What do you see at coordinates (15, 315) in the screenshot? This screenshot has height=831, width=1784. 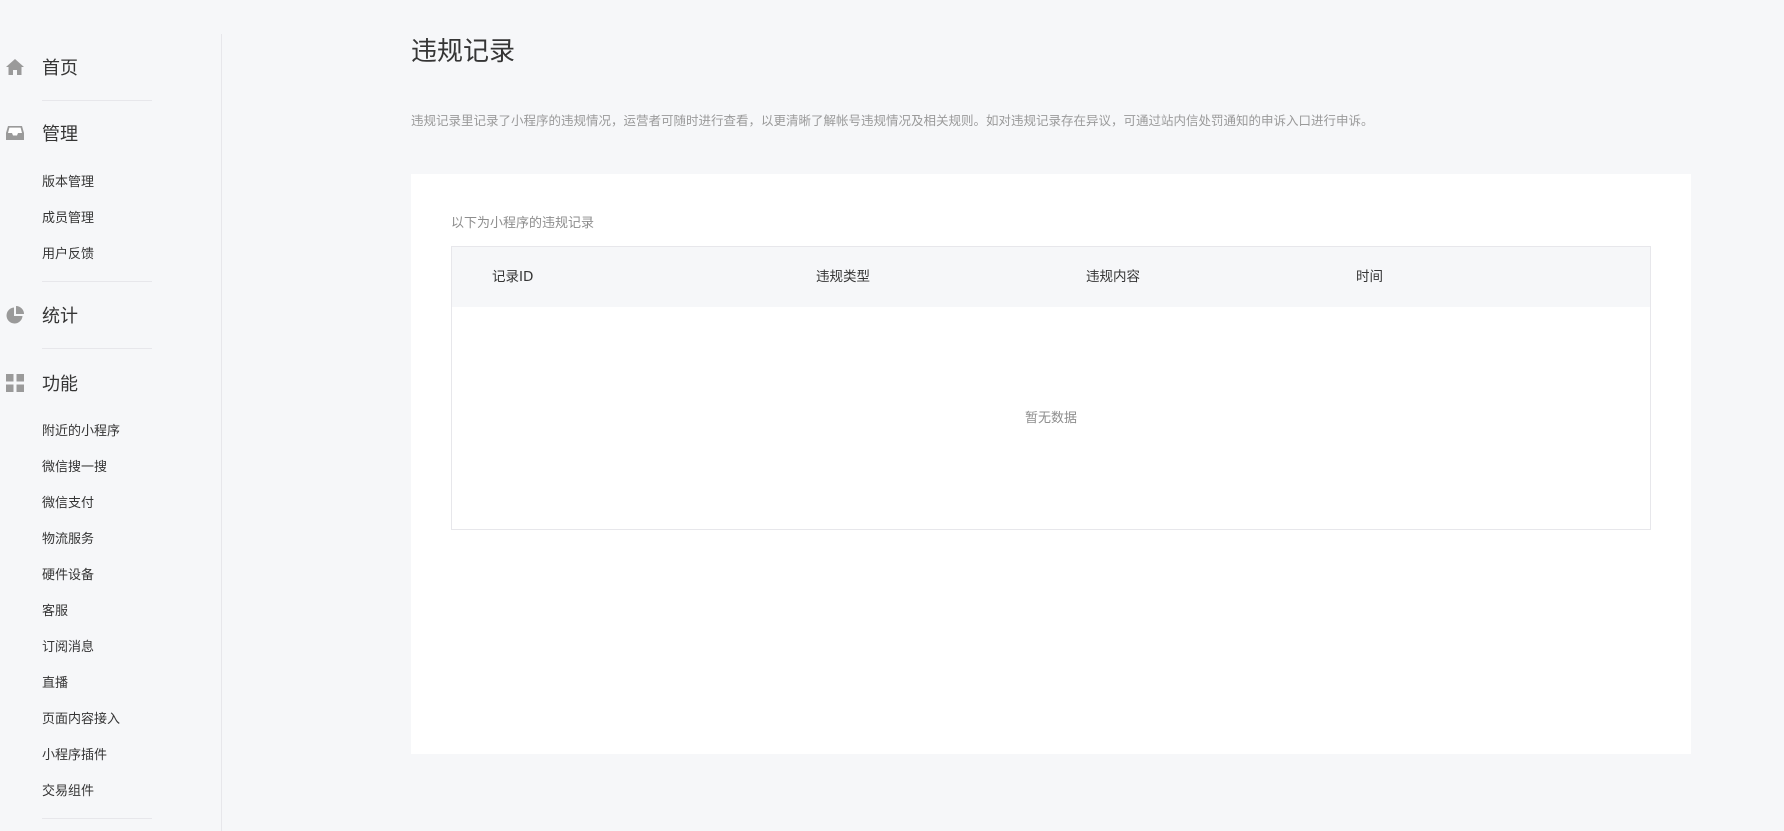 I see `pie-chart-icon` at bounding box center [15, 315].